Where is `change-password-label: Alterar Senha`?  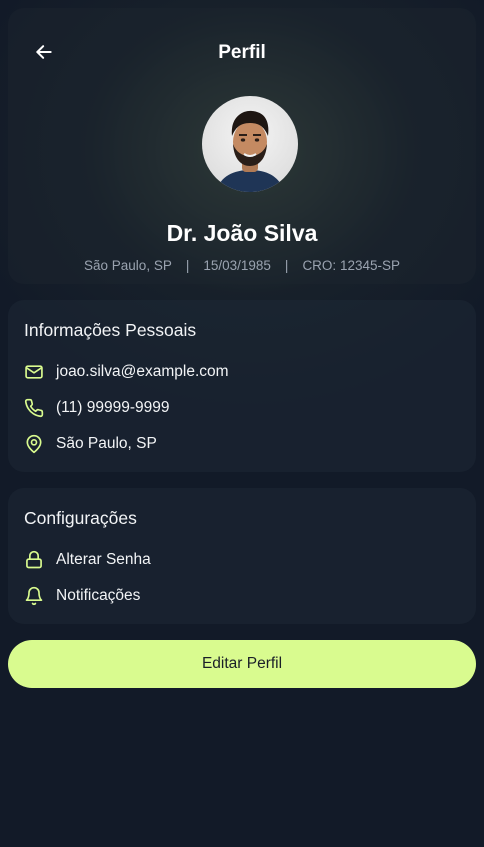 change-password-label: Alterar Senha is located at coordinates (103, 559).